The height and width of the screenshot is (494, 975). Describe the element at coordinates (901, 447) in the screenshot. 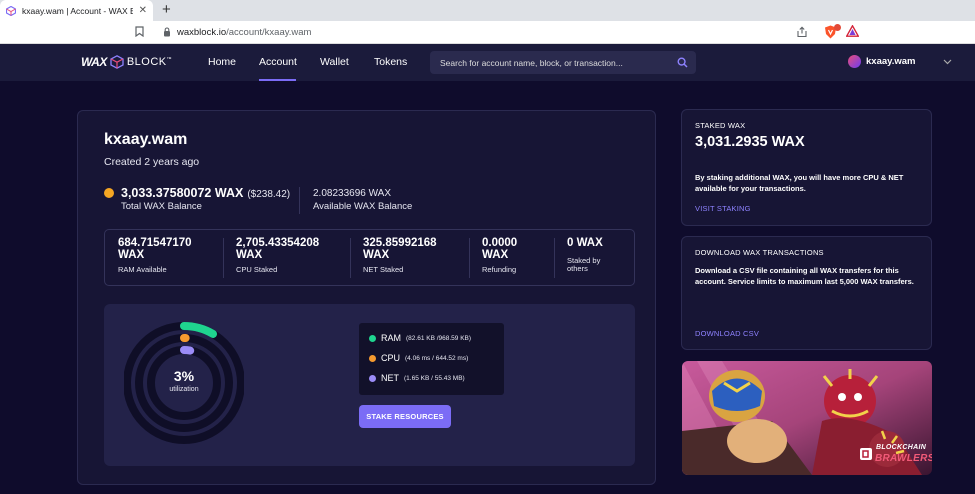

I see `banner-line1: BLOCKCHAIN` at that location.